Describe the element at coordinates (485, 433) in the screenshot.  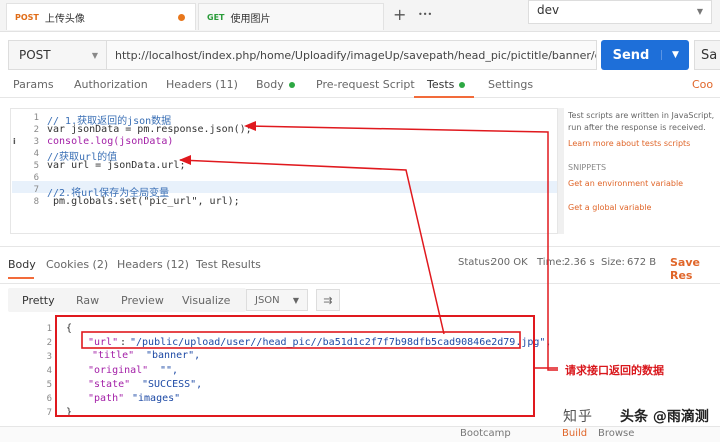
I see `bootcamp-link: Bootcamp` at that location.